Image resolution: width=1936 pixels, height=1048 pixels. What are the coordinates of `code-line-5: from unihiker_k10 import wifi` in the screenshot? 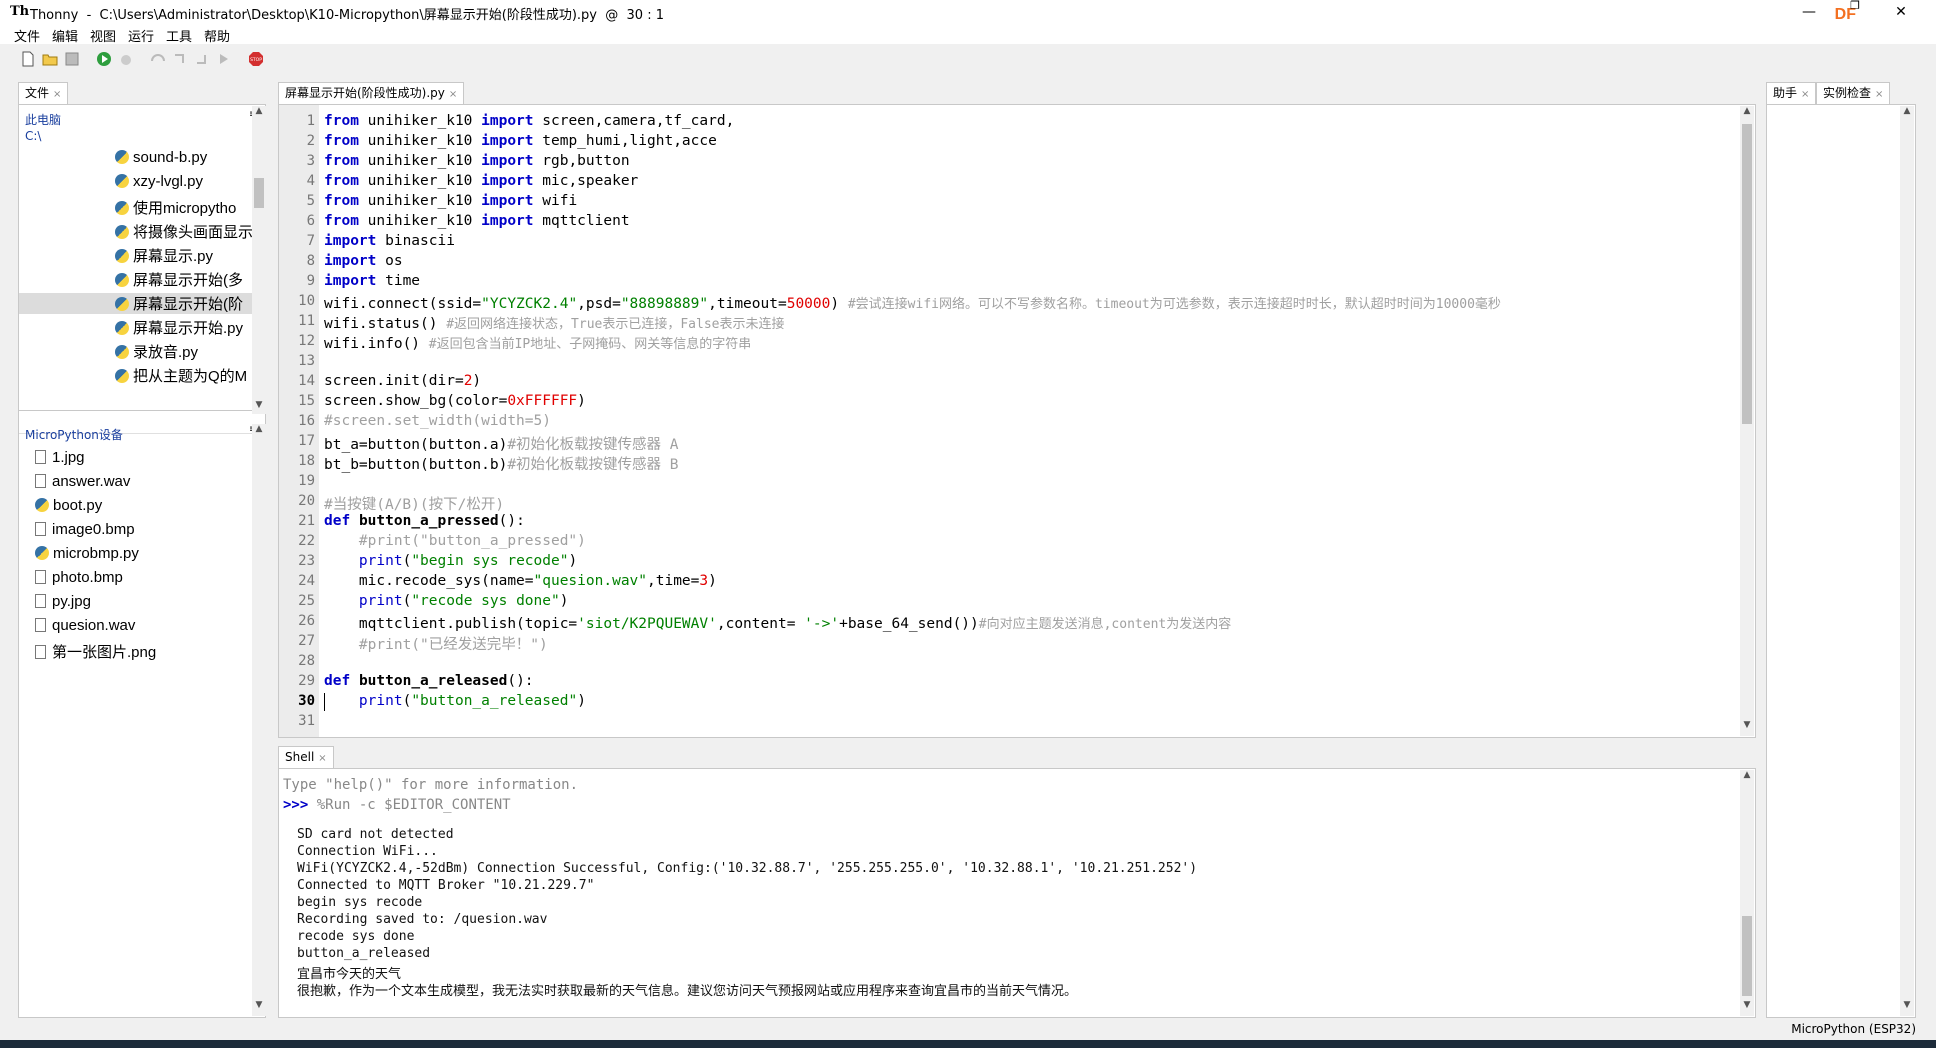 It's located at (450, 201).